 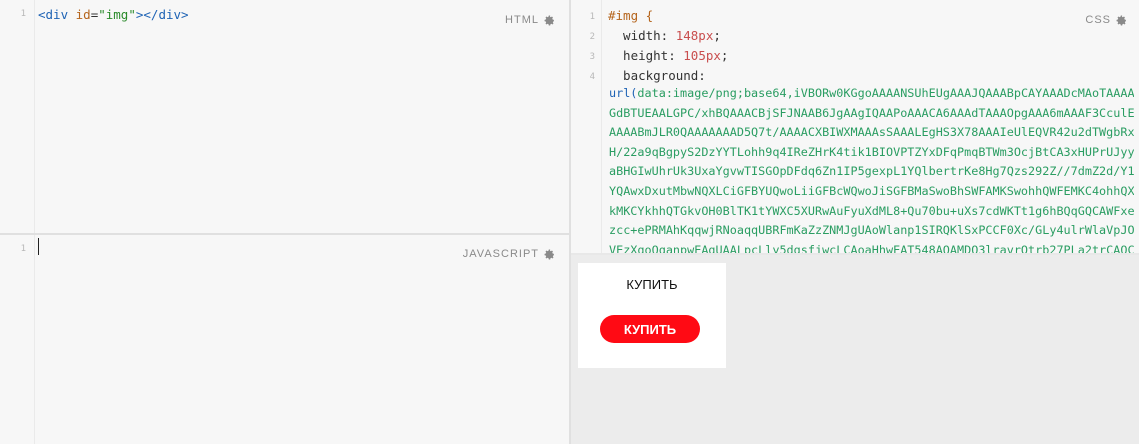 I want to click on code-token: id, so click(x=83, y=14).